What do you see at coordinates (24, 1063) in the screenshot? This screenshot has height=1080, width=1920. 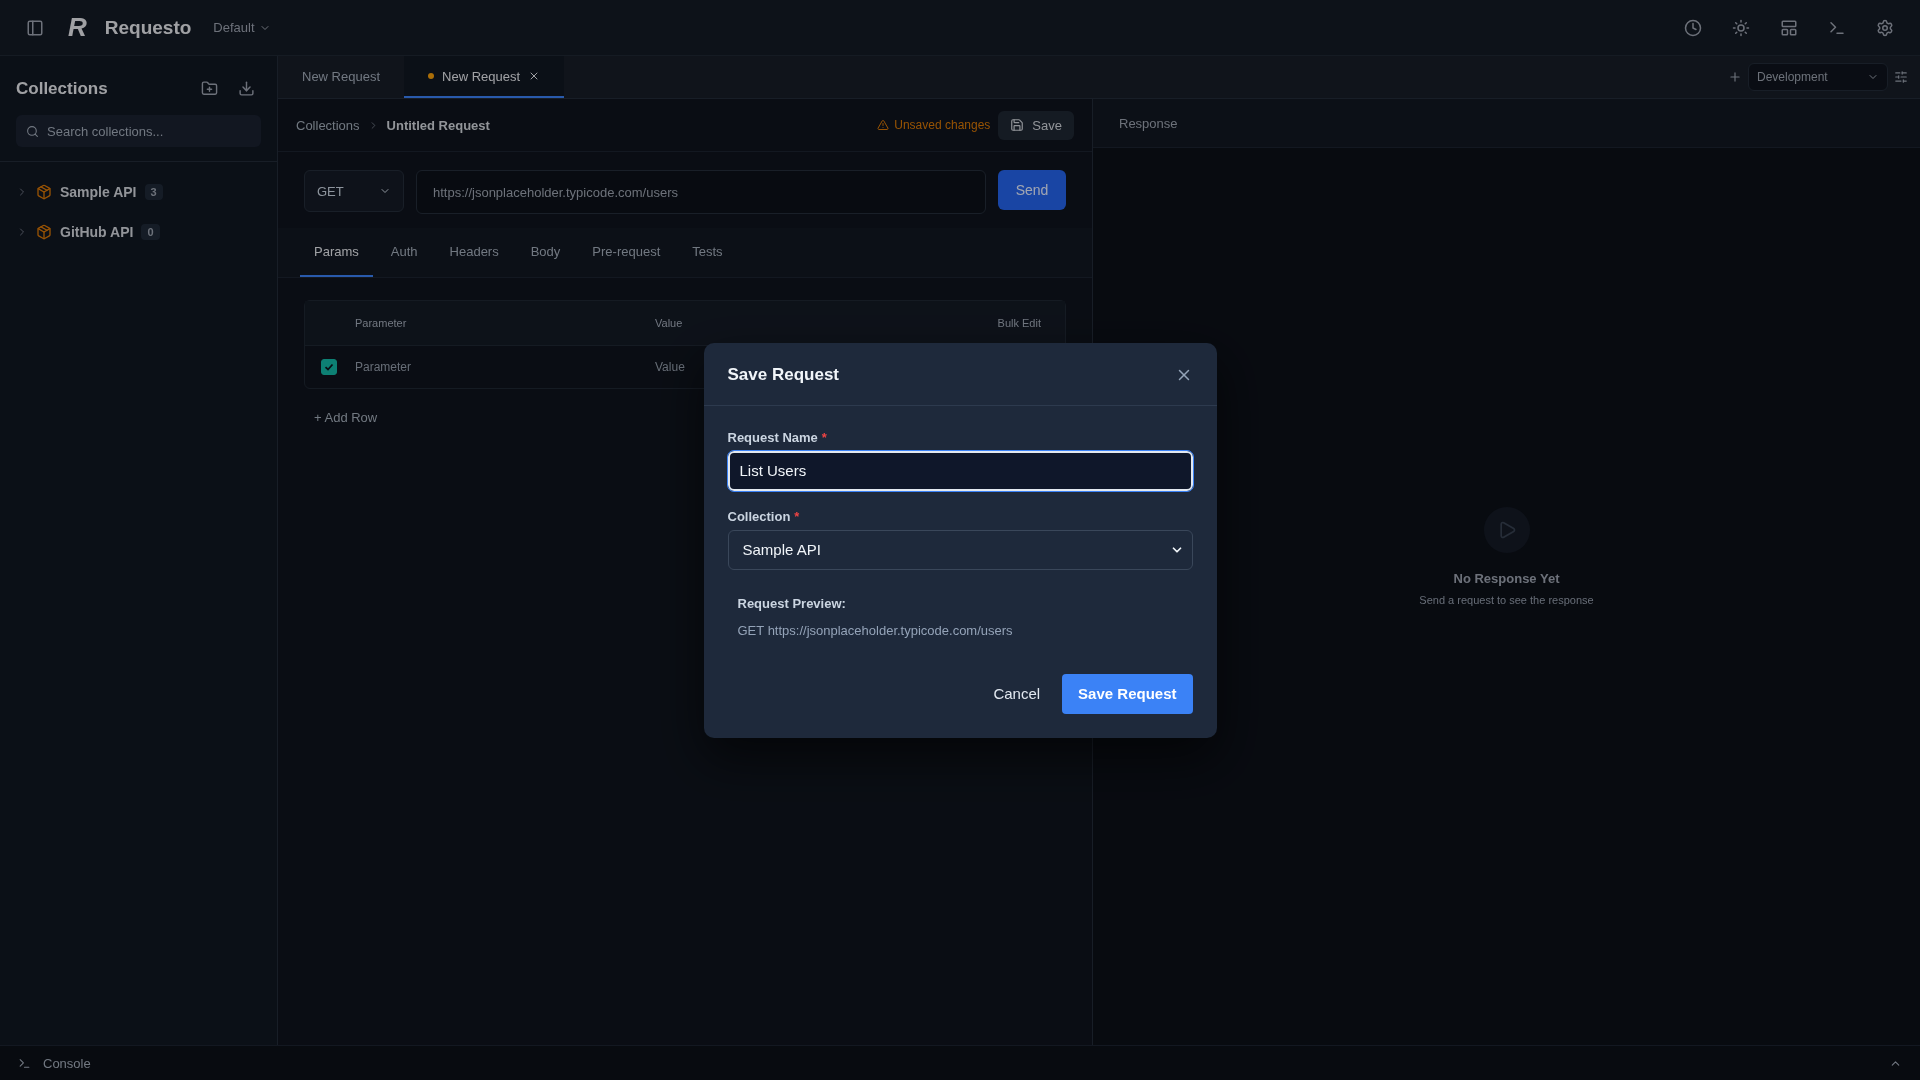 I see `terminal-icon` at bounding box center [24, 1063].